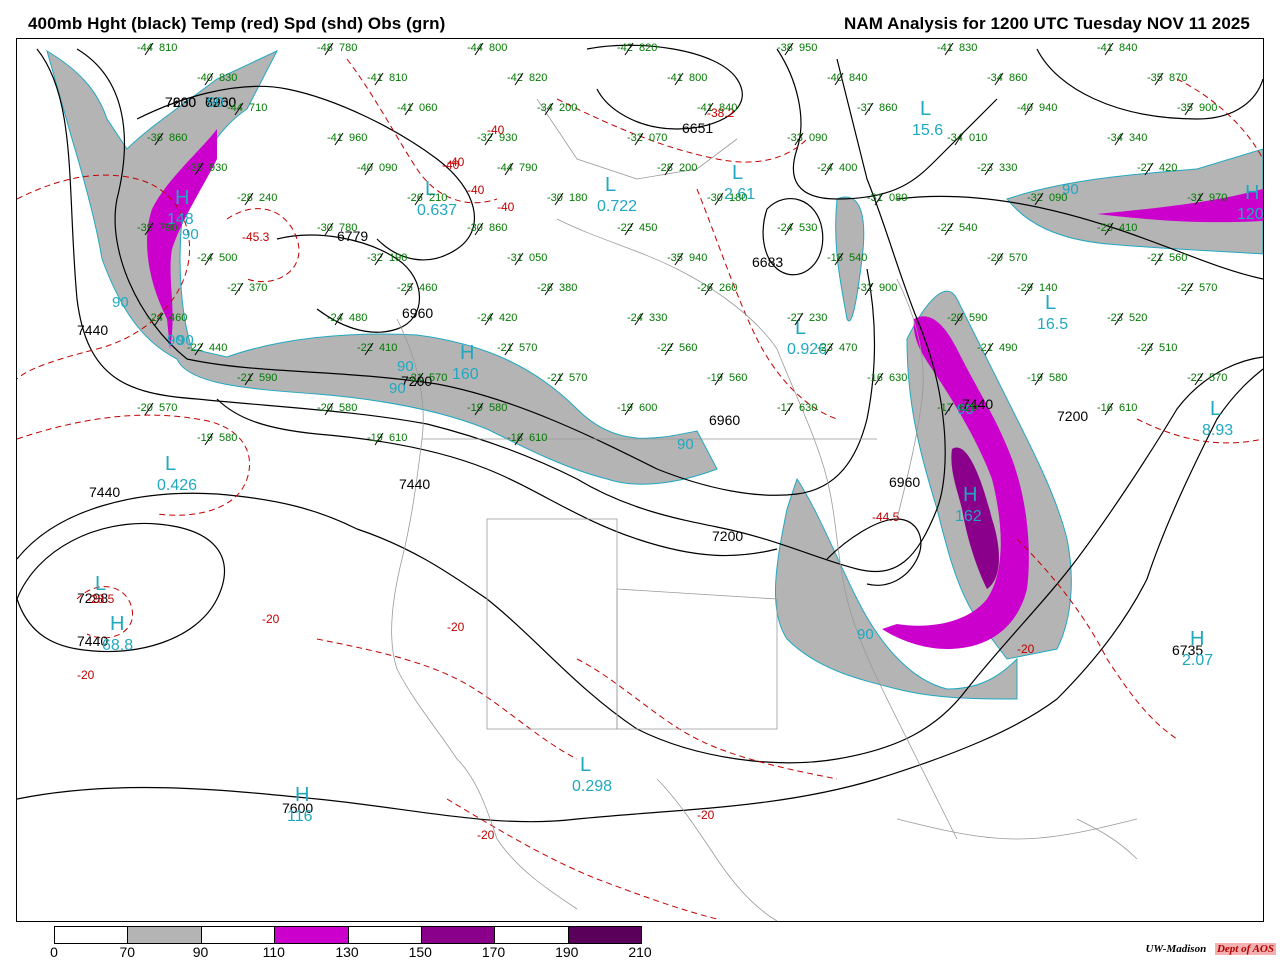 The width and height of the screenshot is (1280, 960). I want to click on station-temperature: -37, so click(865, 108).